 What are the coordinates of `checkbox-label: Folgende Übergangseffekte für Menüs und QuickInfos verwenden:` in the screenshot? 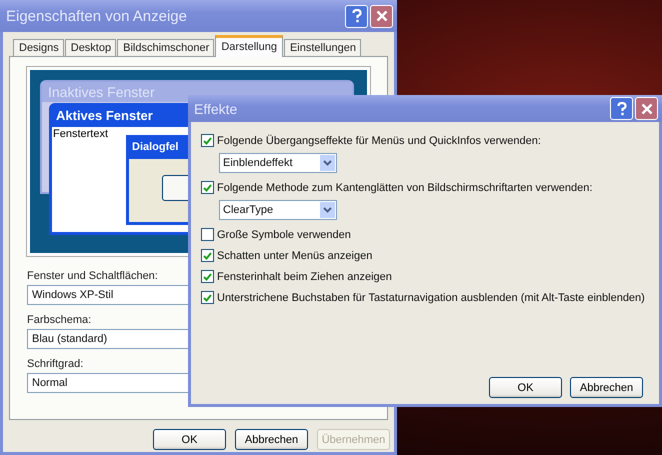 It's located at (379, 140).